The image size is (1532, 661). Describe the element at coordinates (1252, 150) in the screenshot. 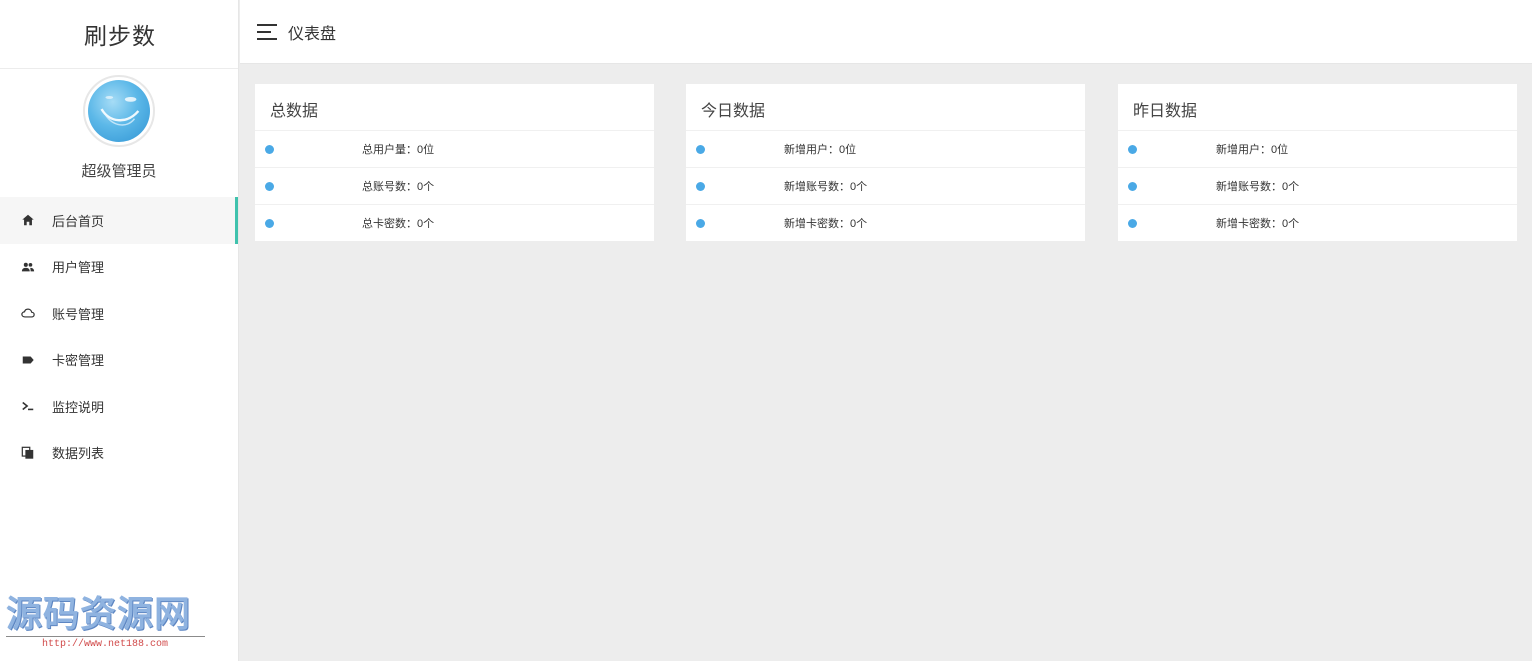

I see `stat-yesterday-new-users: 新增用户：0位` at that location.